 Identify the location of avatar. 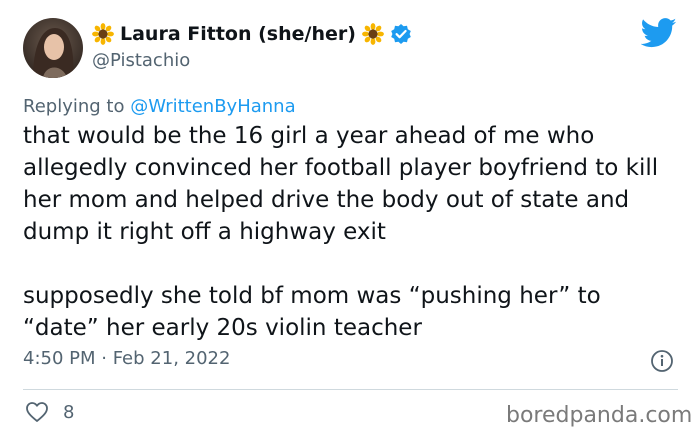
(53, 48).